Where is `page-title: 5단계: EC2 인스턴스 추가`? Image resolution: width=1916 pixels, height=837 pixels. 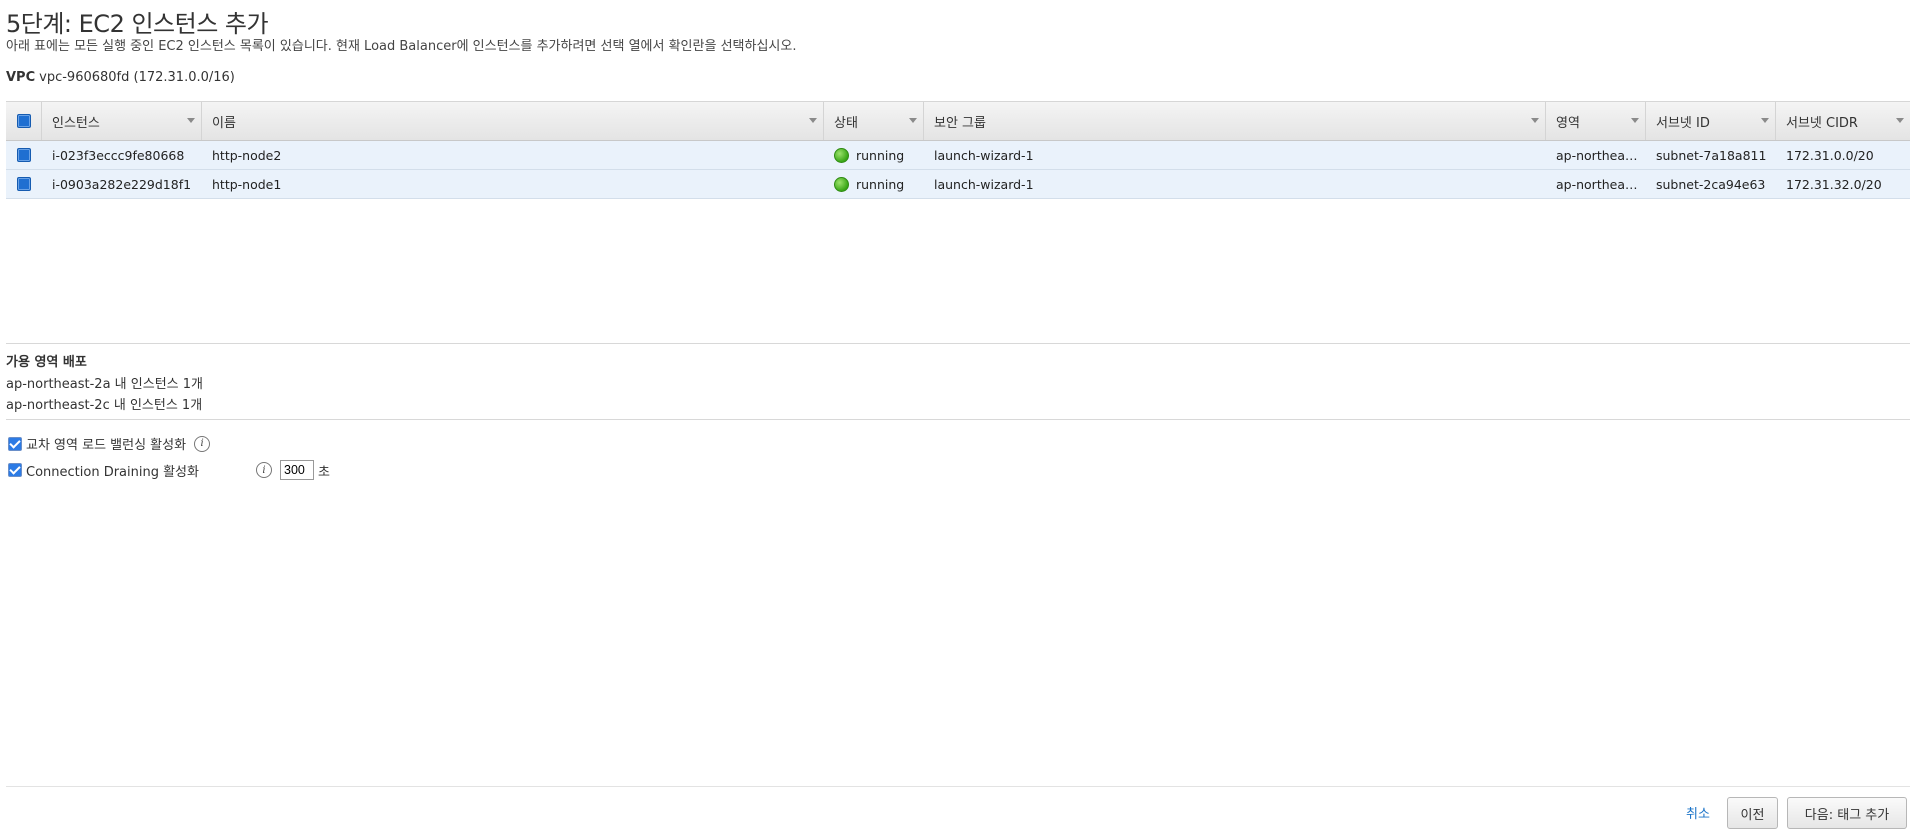
page-title: 5단계: EC2 인스턴스 추가 is located at coordinates (137, 24).